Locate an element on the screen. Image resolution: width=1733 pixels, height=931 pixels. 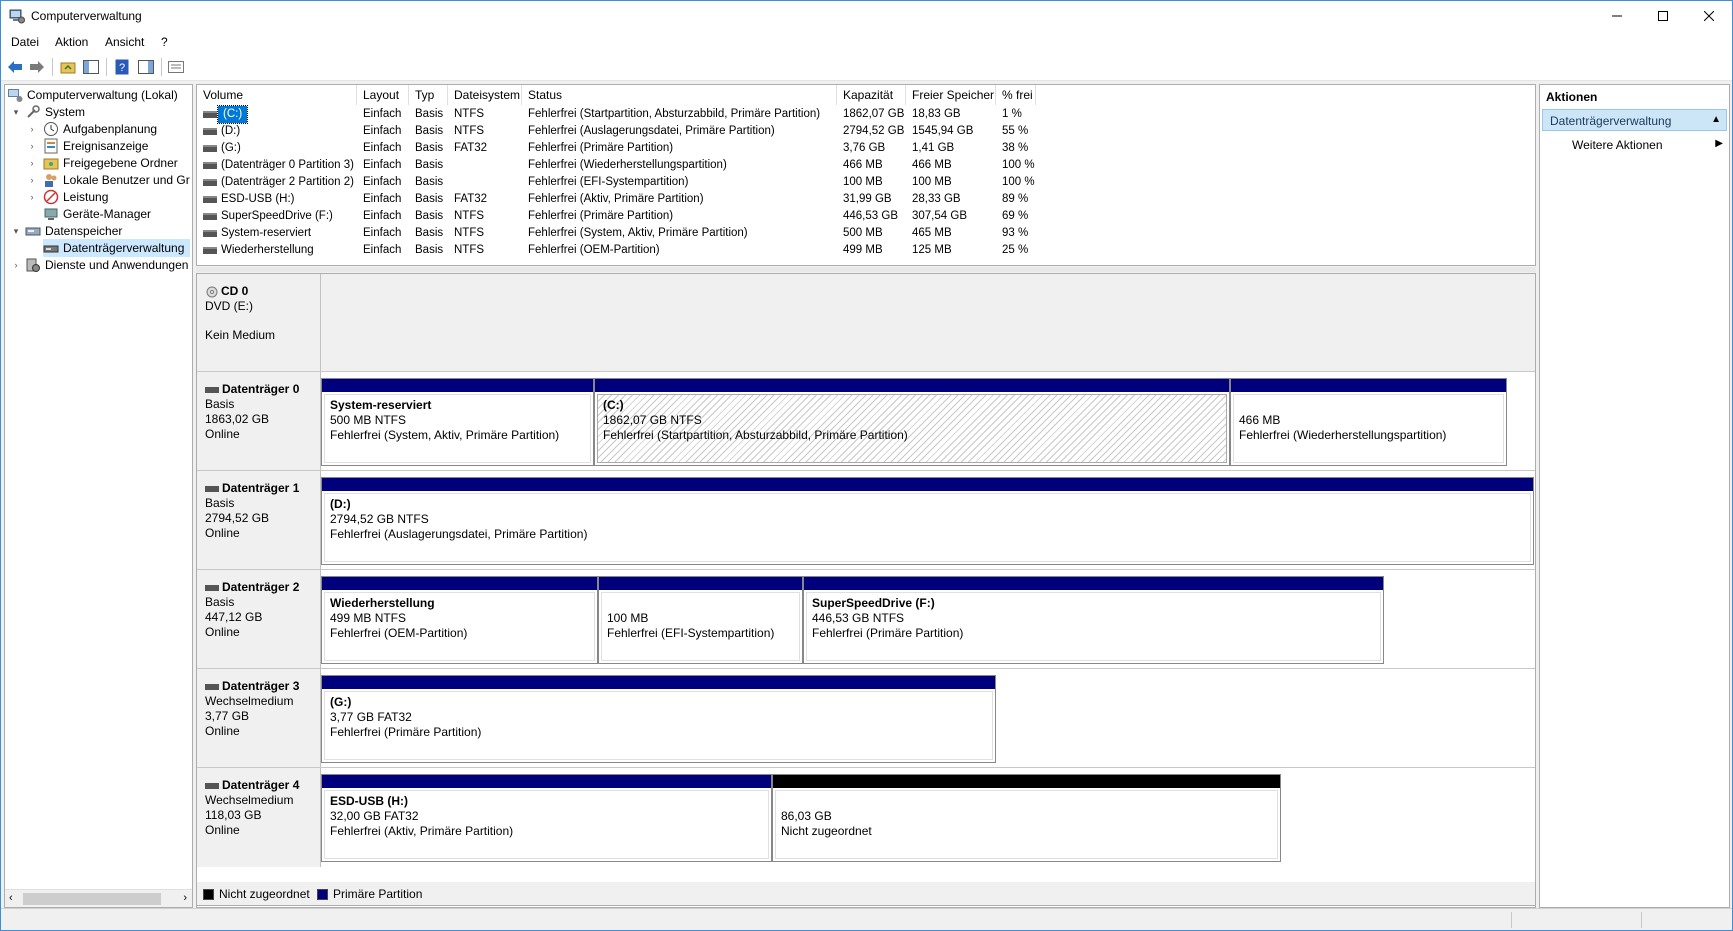
column-header-layout: Layout is located at coordinates (383, 95).